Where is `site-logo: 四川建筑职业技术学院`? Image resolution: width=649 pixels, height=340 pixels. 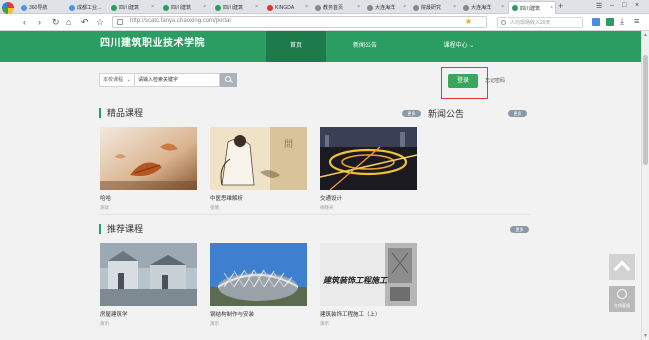
site-logo: 四川建筑职业技术学院 is located at coordinates (152, 41).